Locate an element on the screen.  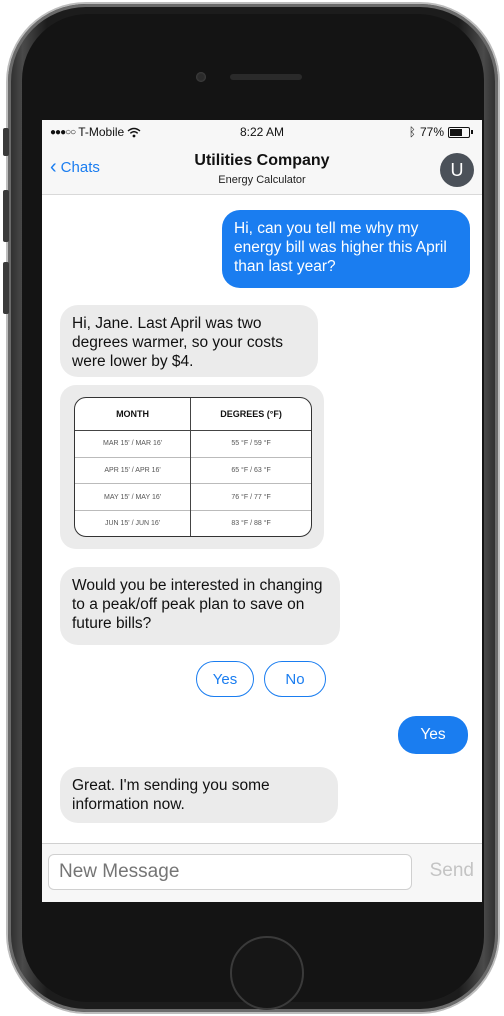
table-row: MAY 15' / MAY 16' 76 °F / 77 °F is located at coordinates (193, 497).